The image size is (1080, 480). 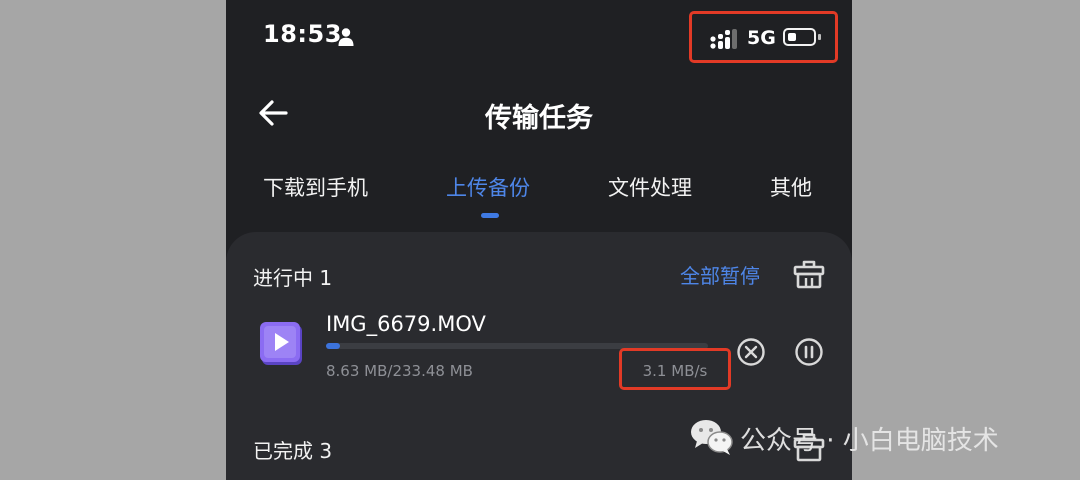 I want to click on tab-download-to-phone: 下载到手机, so click(x=315, y=187).